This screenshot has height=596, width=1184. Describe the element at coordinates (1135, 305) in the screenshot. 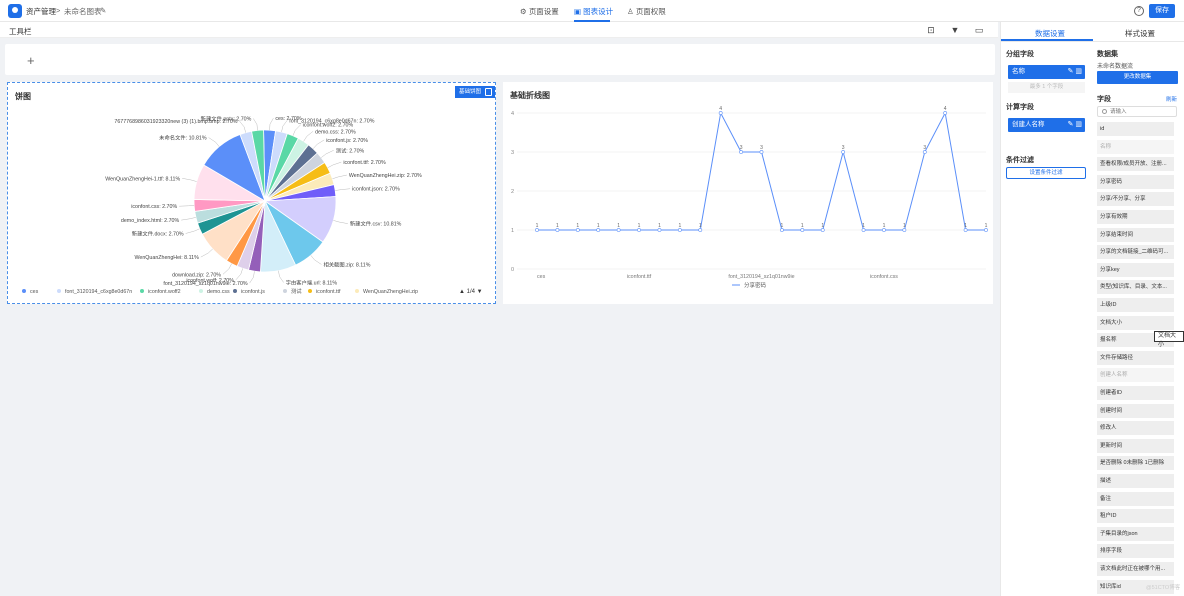

I see `field-item: 上级ID` at that location.